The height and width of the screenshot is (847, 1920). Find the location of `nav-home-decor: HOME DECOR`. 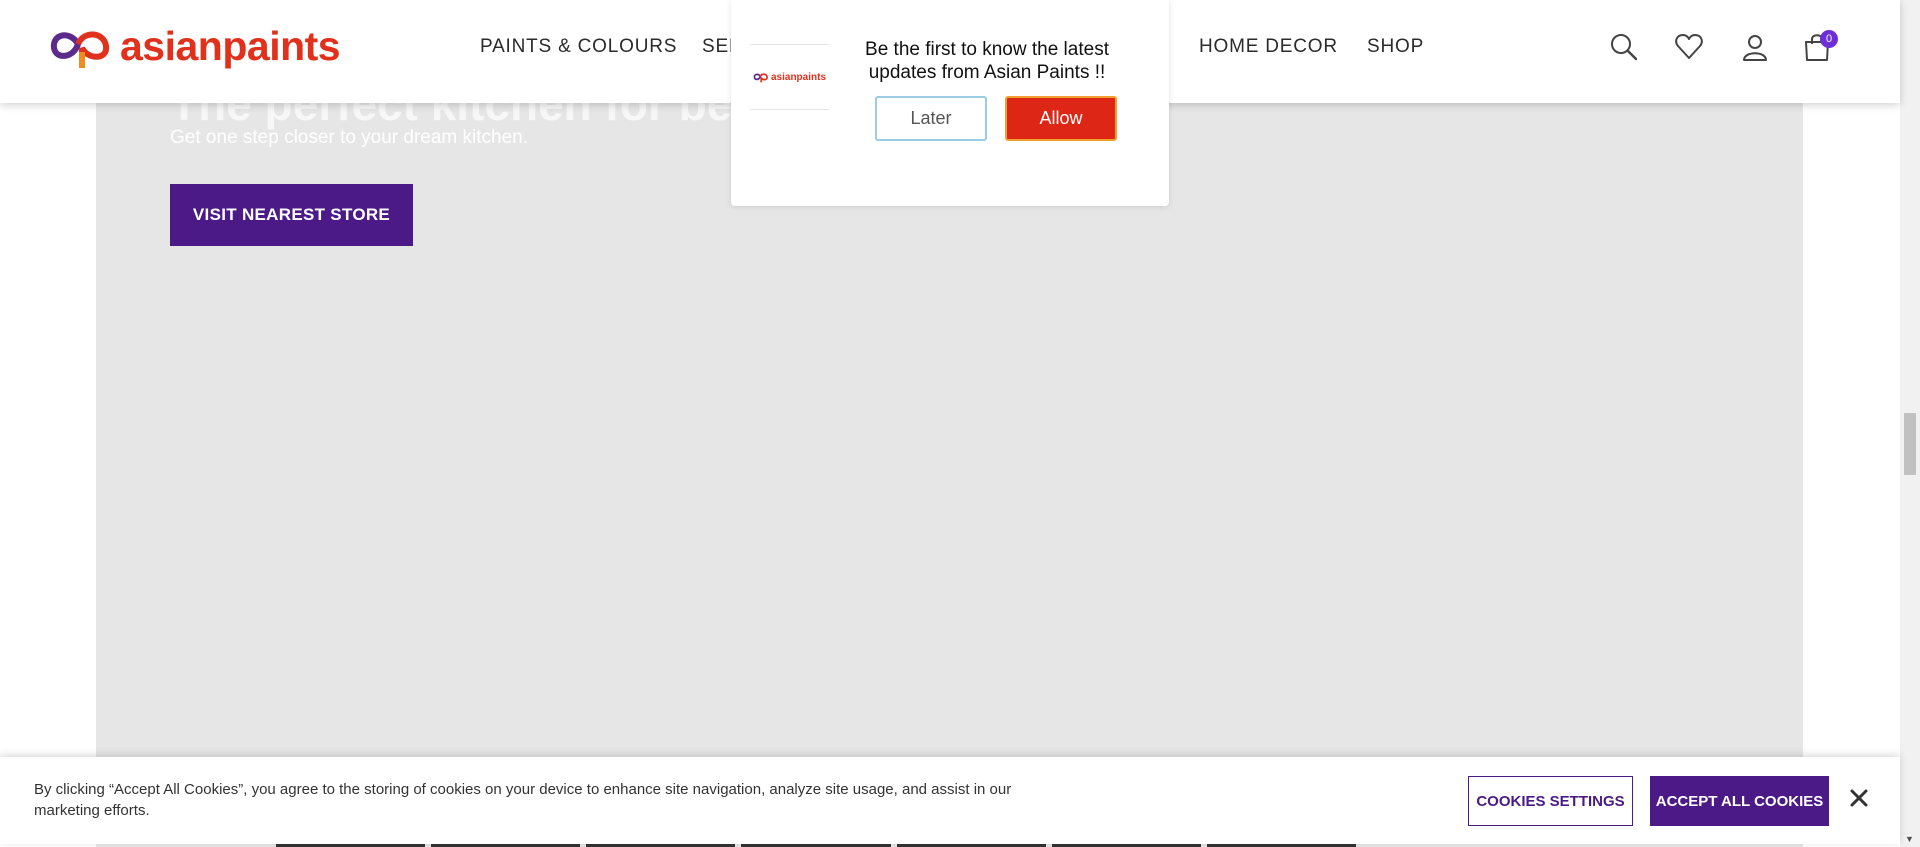

nav-home-decor: HOME DECOR is located at coordinates (1268, 47).